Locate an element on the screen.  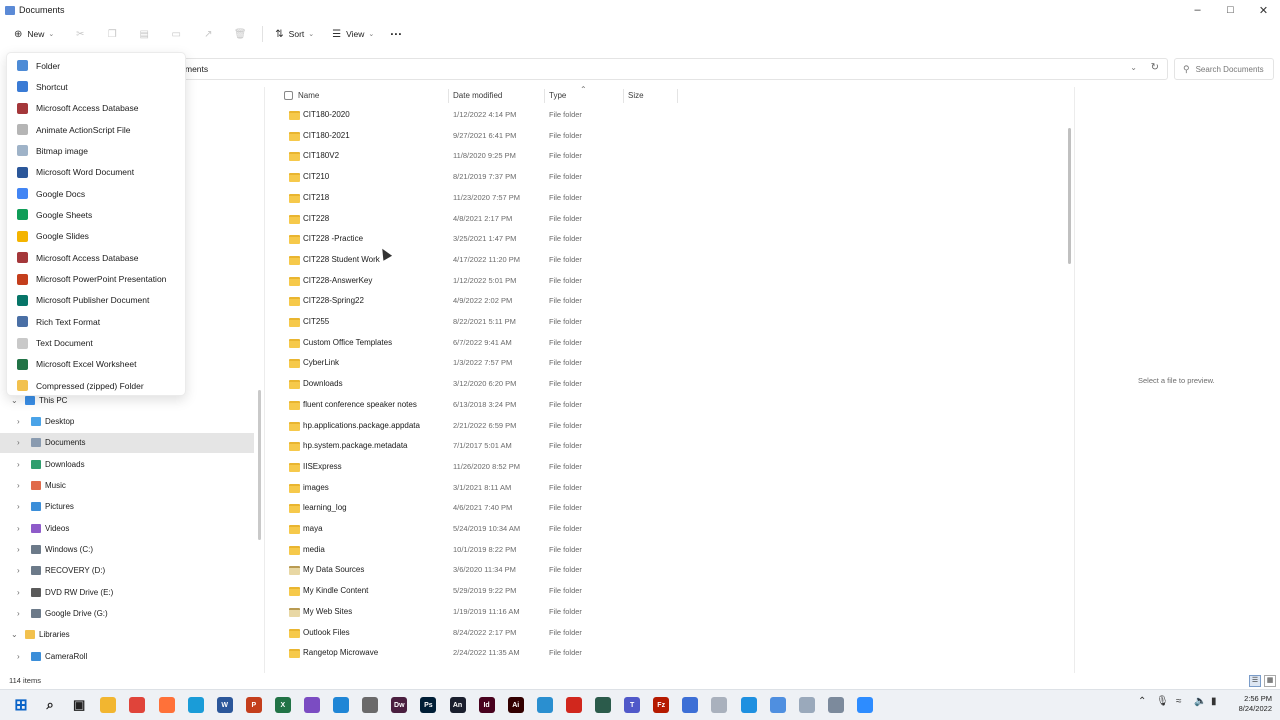
chrome-icon is located at coordinates (137, 705).